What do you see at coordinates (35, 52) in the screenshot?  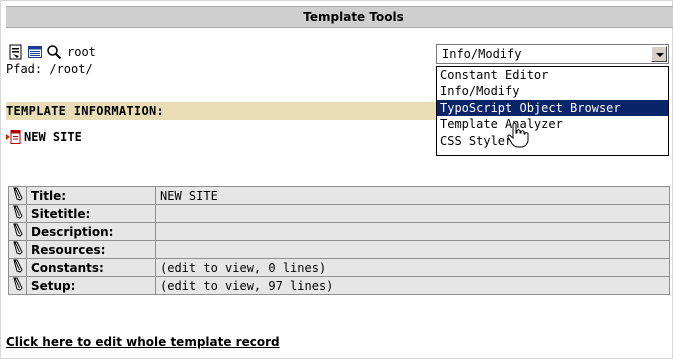 I see `list-view-icon` at bounding box center [35, 52].